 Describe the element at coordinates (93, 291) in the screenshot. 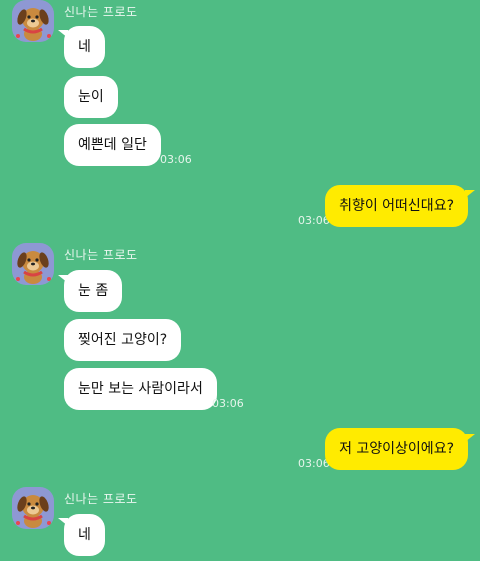

I see `message-bubble: 눈 좀` at that location.